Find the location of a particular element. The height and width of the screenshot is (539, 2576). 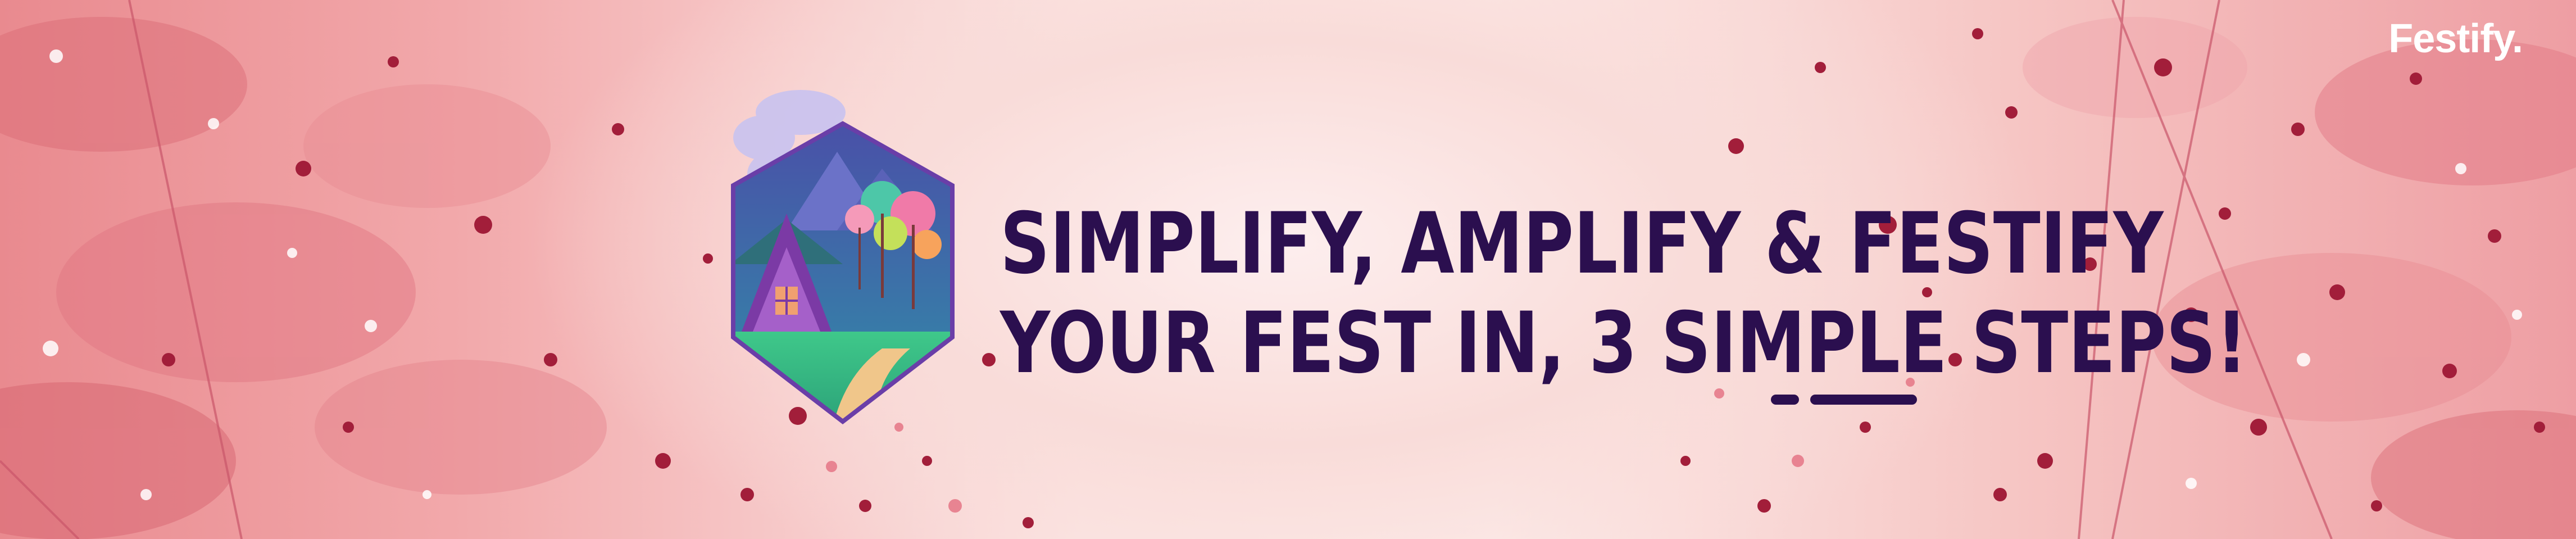

headline-line-1: Simplify, Amplify & Festify is located at coordinates (1582, 244).